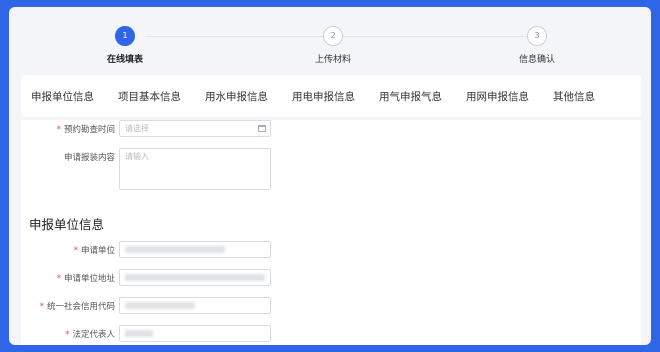 The image size is (660, 352). What do you see at coordinates (537, 36) in the screenshot?
I see `step-number: 3` at bounding box center [537, 36].